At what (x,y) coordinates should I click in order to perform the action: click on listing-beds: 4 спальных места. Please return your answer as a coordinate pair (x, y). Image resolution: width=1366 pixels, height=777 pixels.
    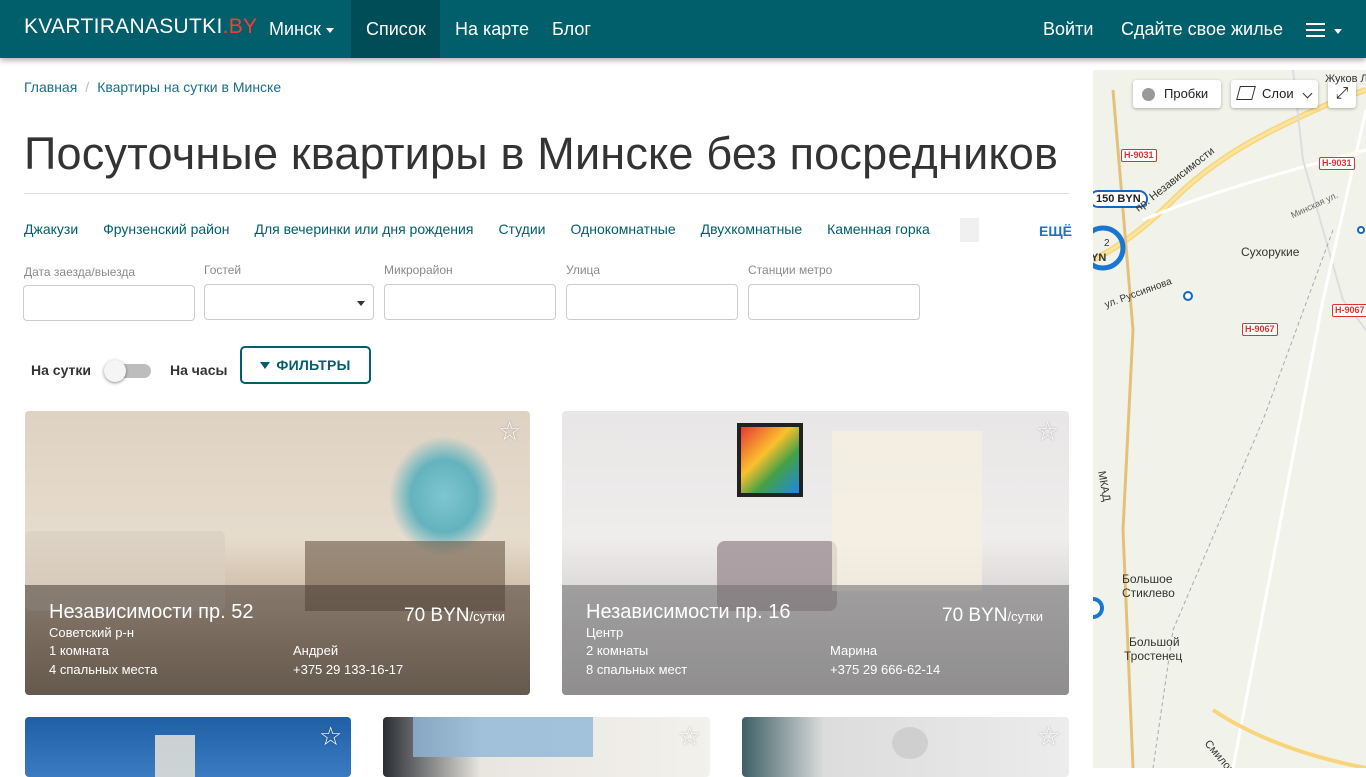
    Looking at the image, I should click on (103, 669).